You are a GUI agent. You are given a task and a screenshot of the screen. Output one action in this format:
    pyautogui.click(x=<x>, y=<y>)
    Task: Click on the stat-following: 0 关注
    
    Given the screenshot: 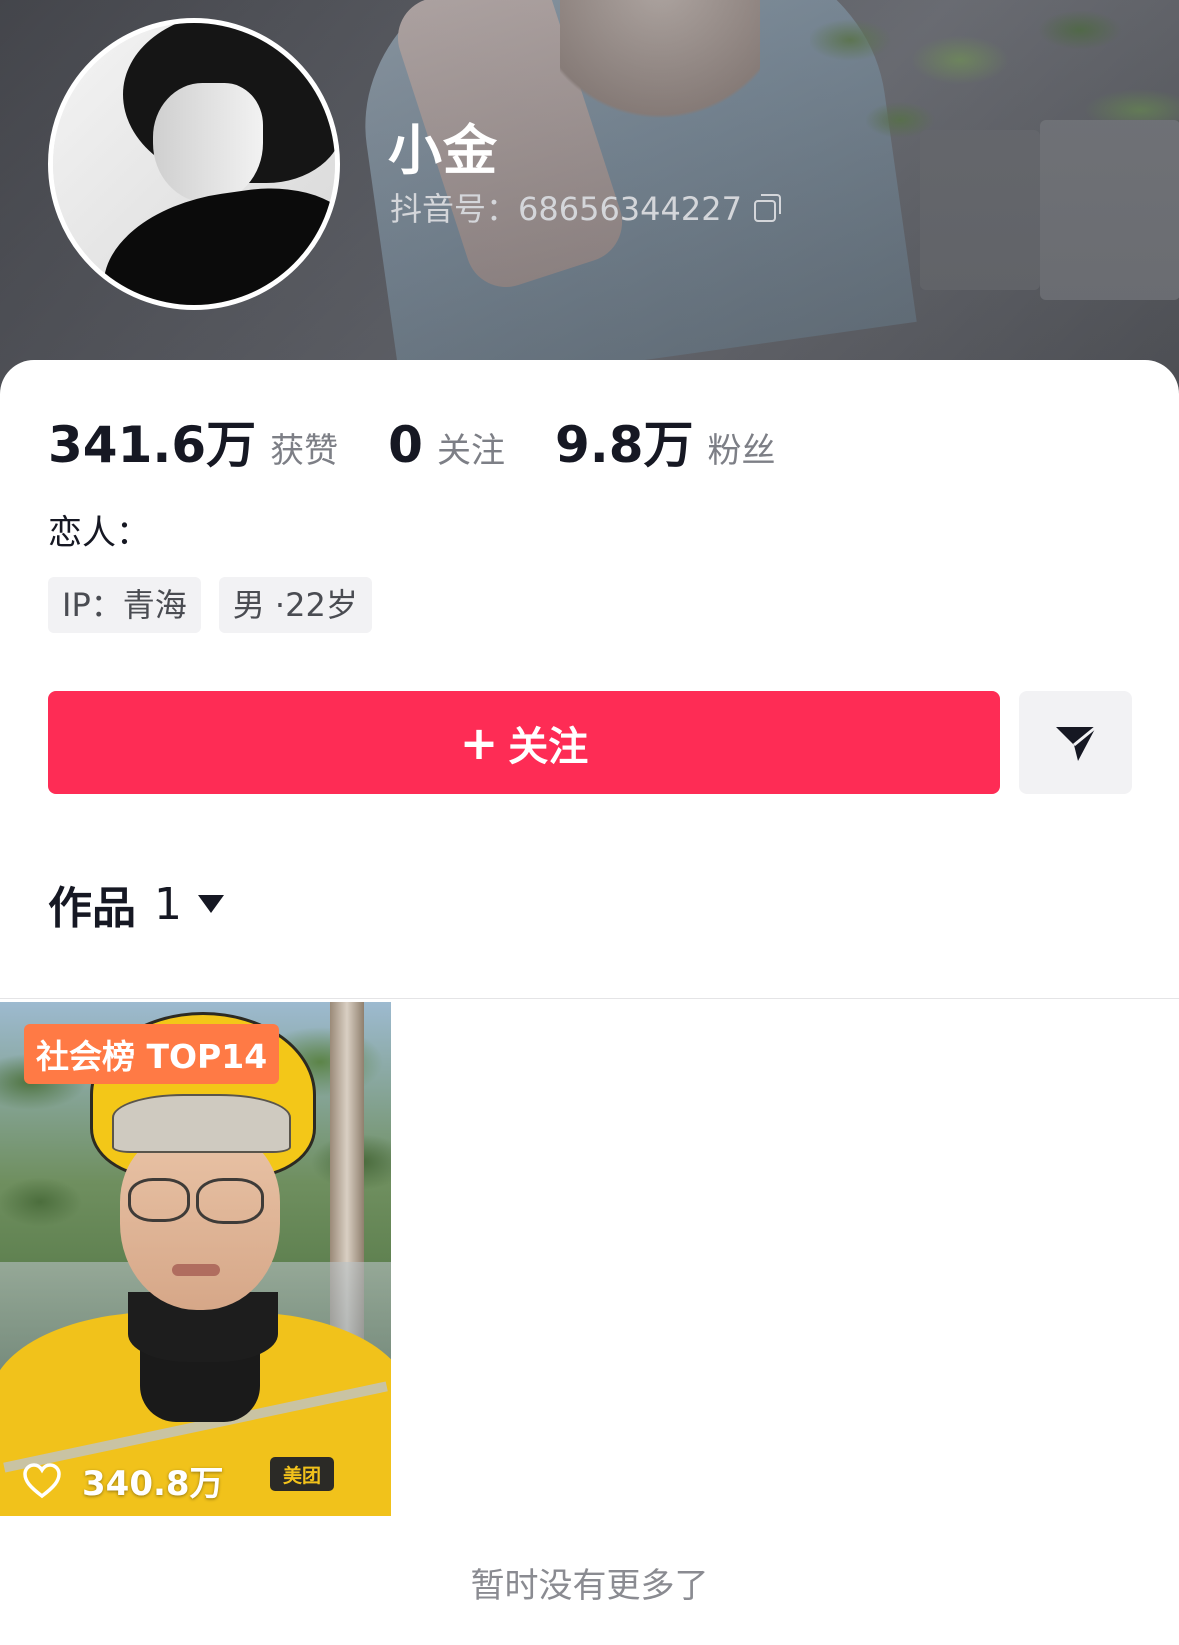 What is the action you would take?
    pyautogui.click(x=446, y=445)
    